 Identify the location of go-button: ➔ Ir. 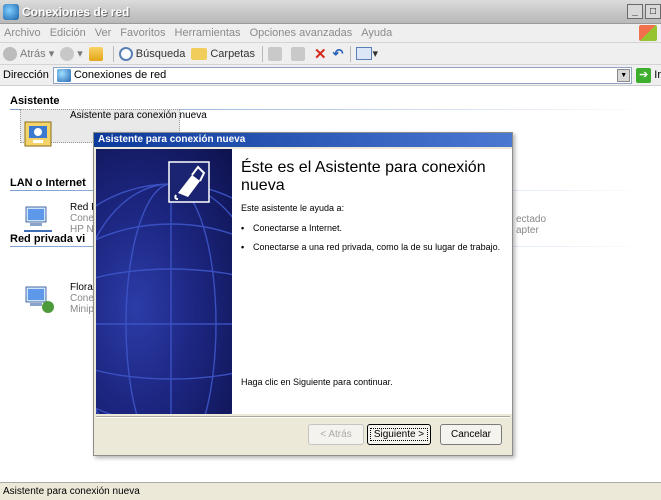
(648, 75).